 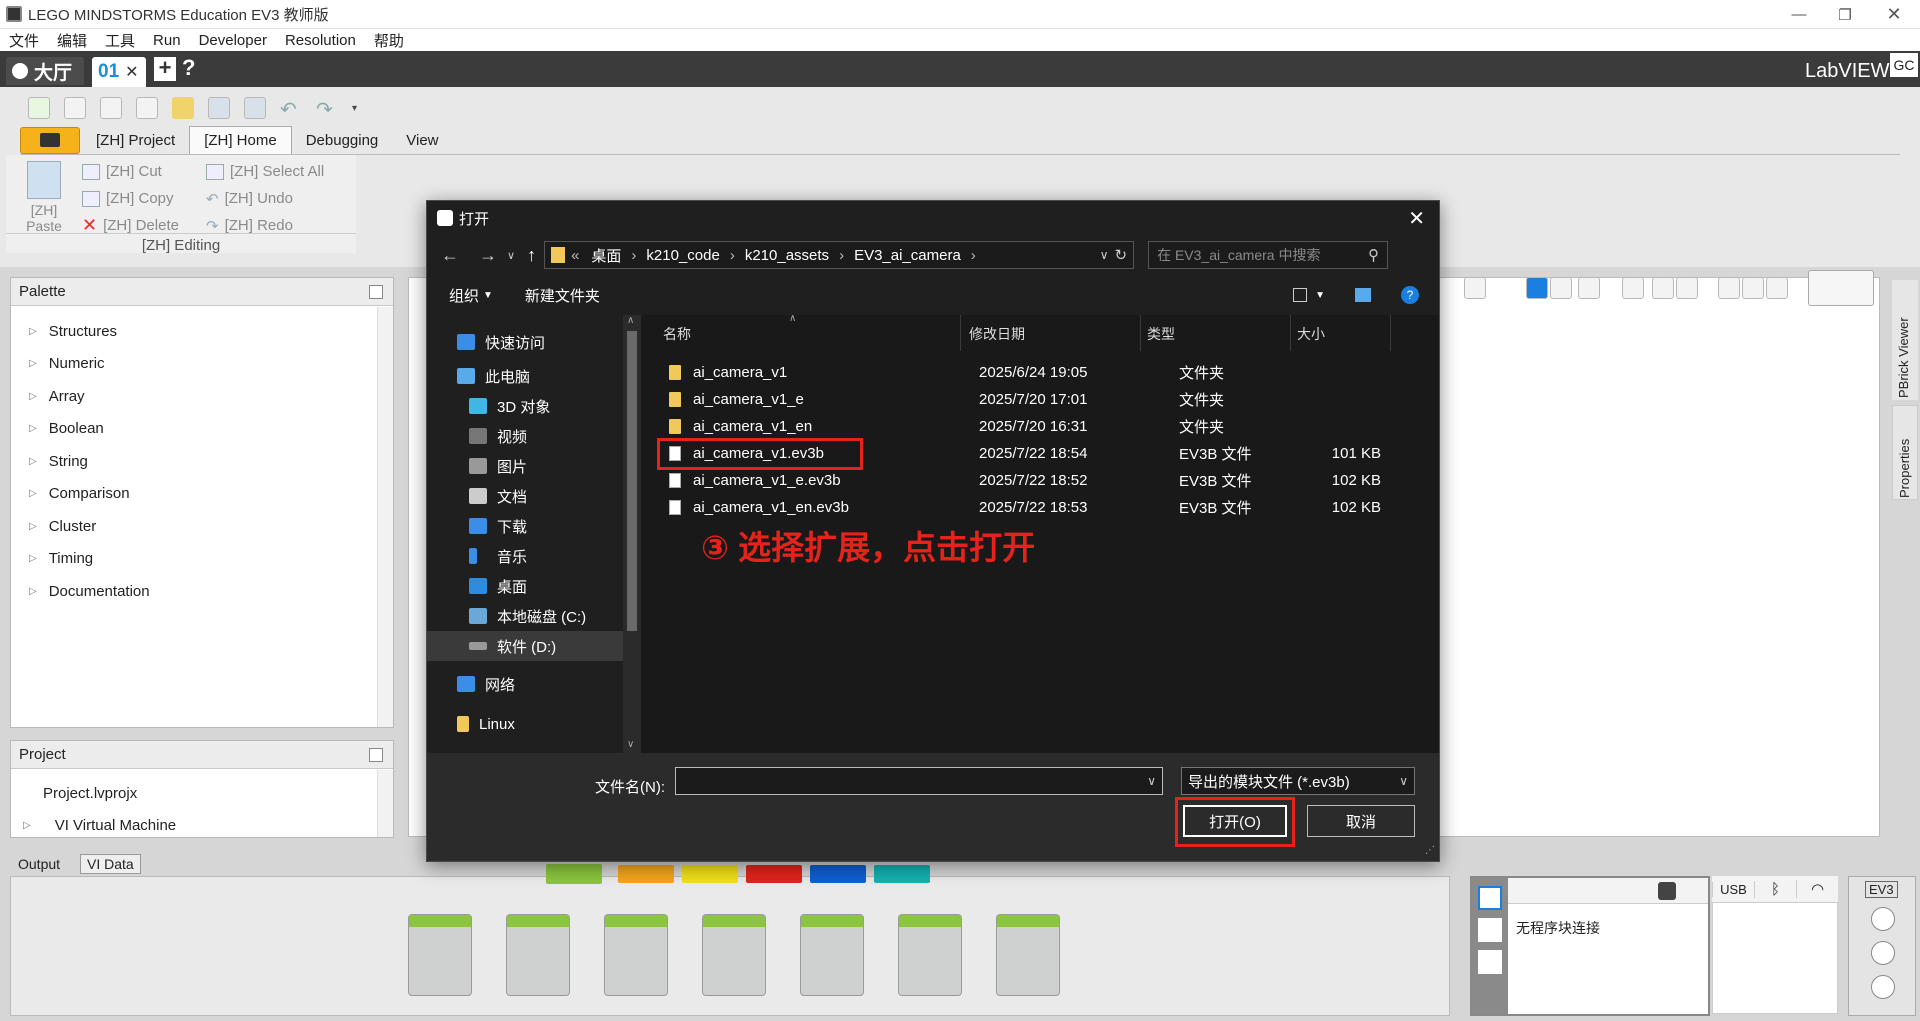 I want to click on preview-pane-icon, so click(x=1363, y=295).